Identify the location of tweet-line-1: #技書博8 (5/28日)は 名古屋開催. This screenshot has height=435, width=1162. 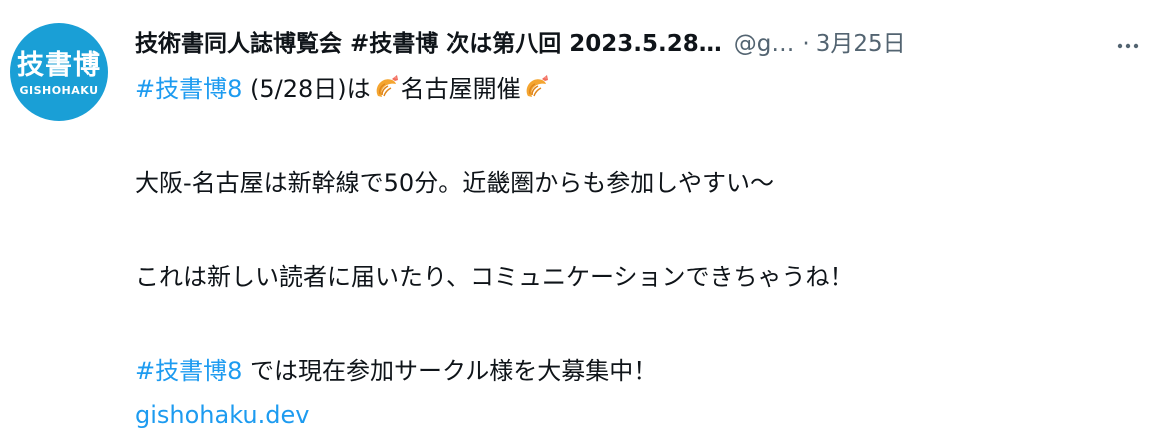
(640, 89).